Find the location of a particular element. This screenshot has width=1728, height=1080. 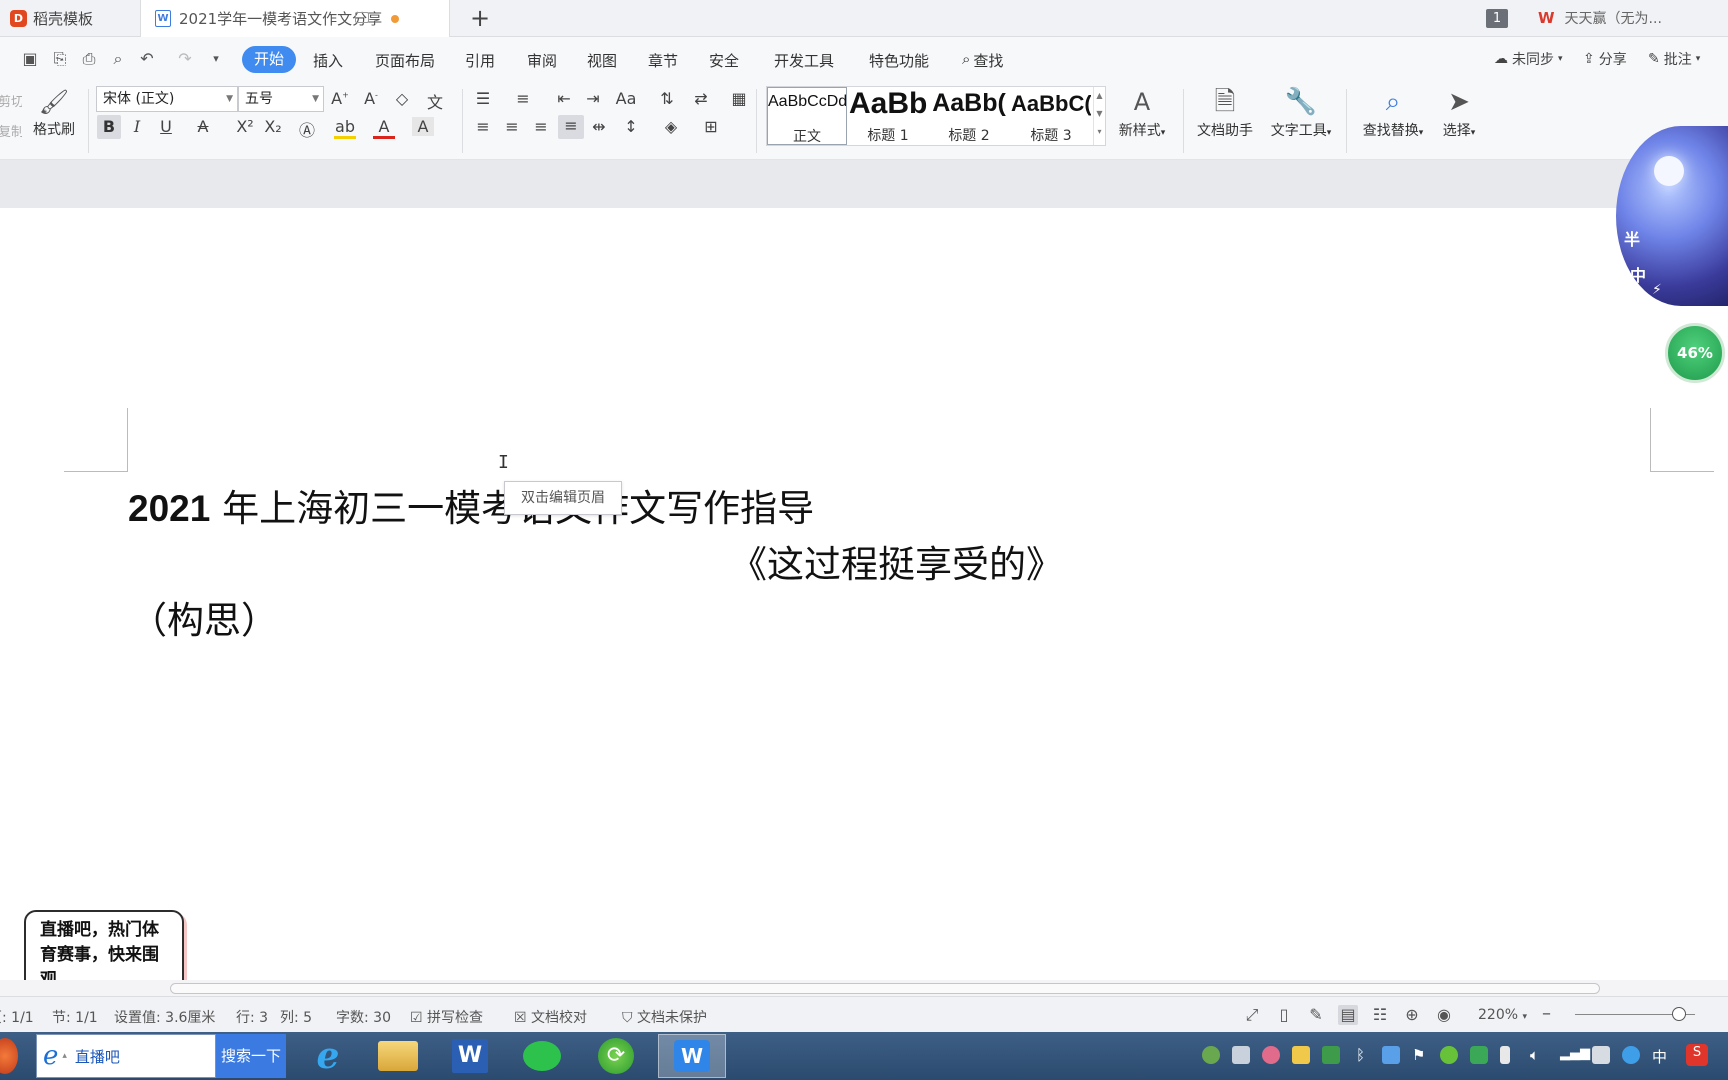

tray-360-icon is located at coordinates (1449, 1055).